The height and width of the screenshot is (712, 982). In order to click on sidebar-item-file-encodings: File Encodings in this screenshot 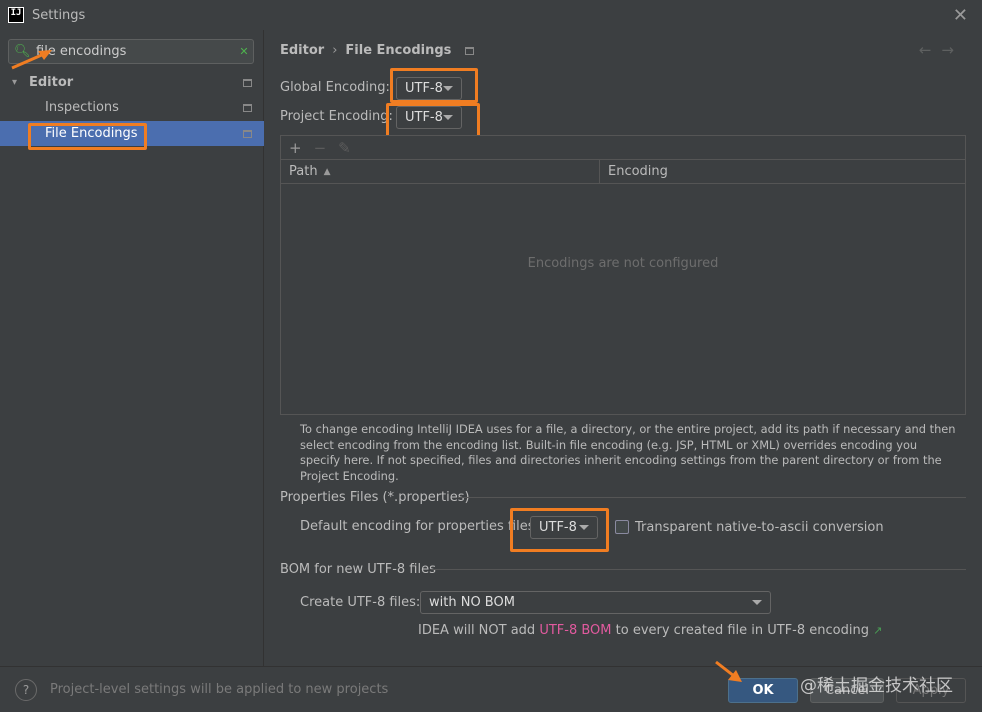, I will do `click(132, 133)`.